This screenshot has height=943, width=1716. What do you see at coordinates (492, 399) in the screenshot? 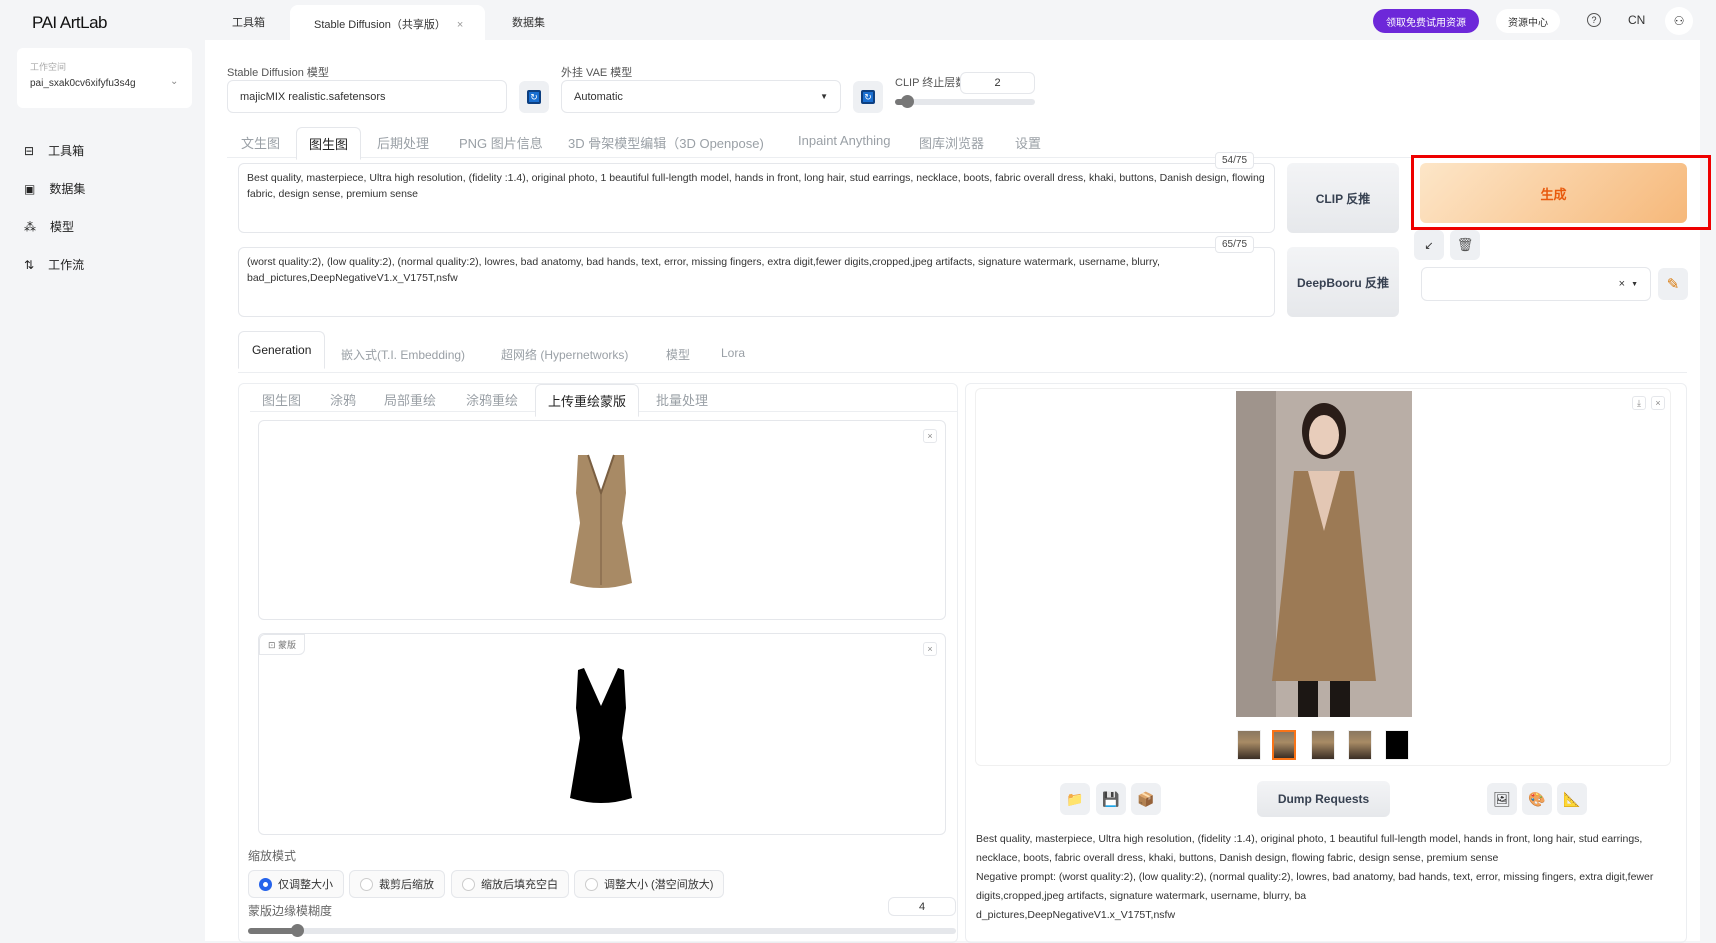
I see `subtab-inpaint-sketch: 涂鸦重绘` at bounding box center [492, 399].